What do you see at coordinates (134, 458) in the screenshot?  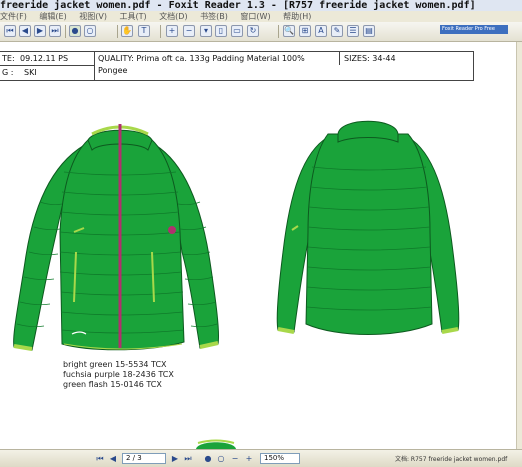 I see `page-number-value: 2 / 3` at bounding box center [134, 458].